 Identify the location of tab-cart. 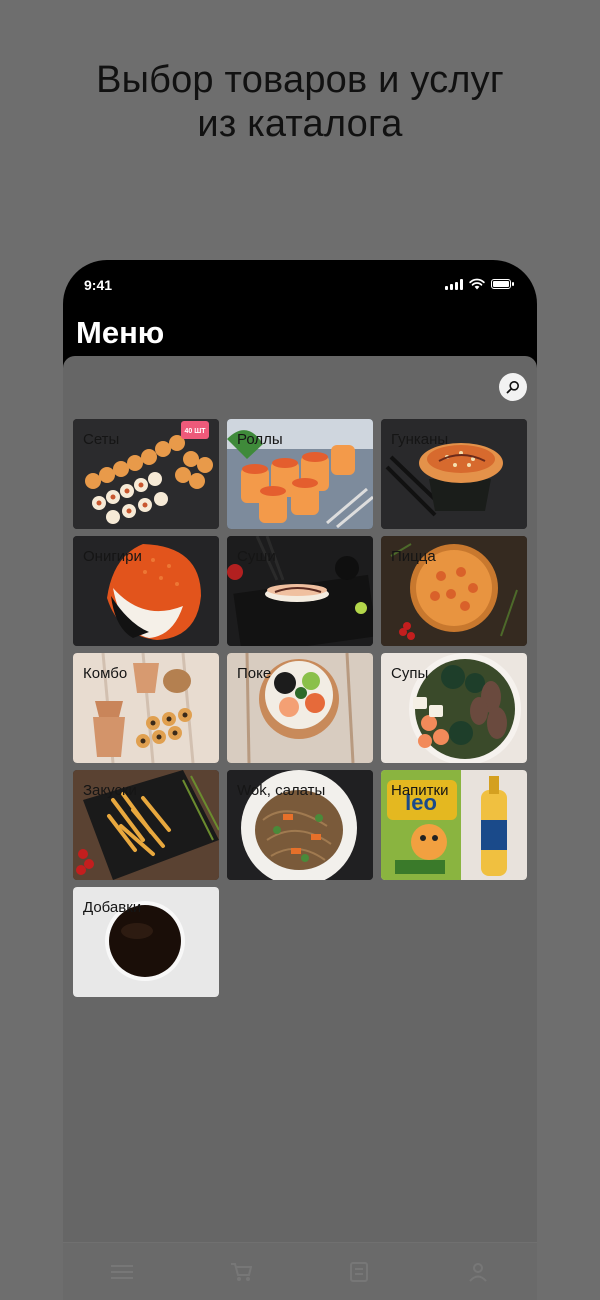
(241, 1272).